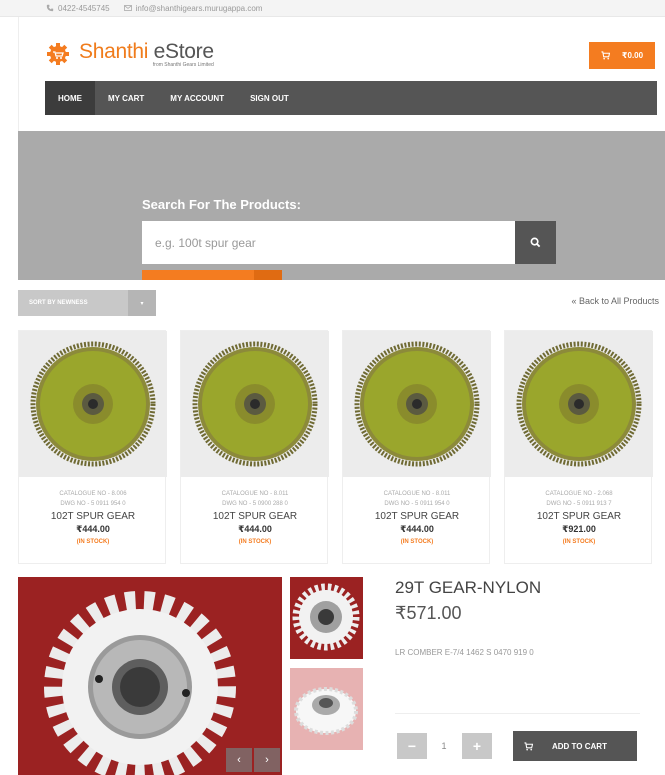 This screenshot has height=775, width=665. I want to click on gallery-prev-button: ‹, so click(239, 760).